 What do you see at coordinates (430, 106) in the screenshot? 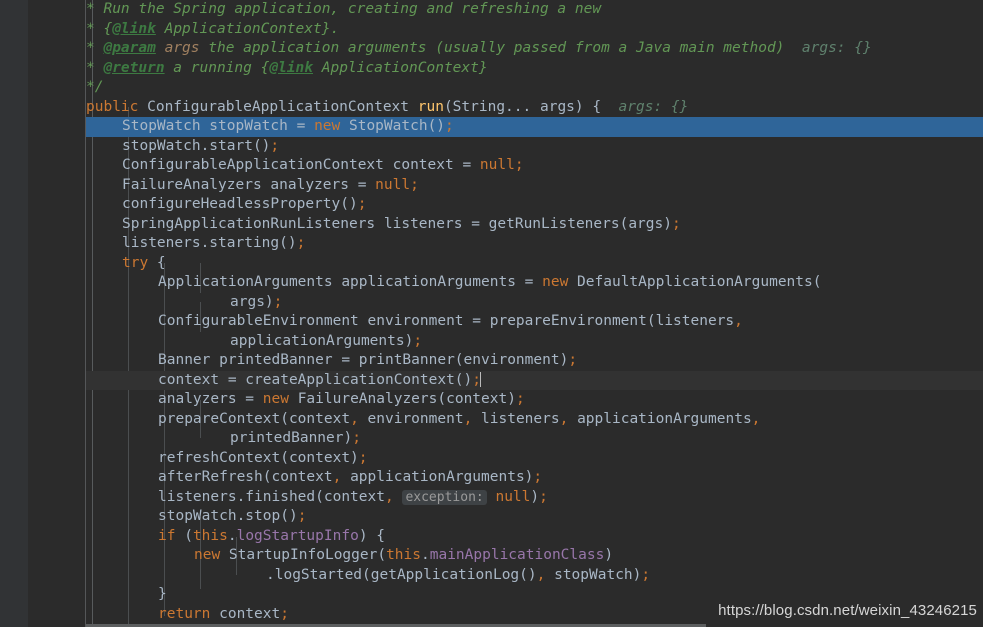
I see `code-token: run` at bounding box center [430, 106].